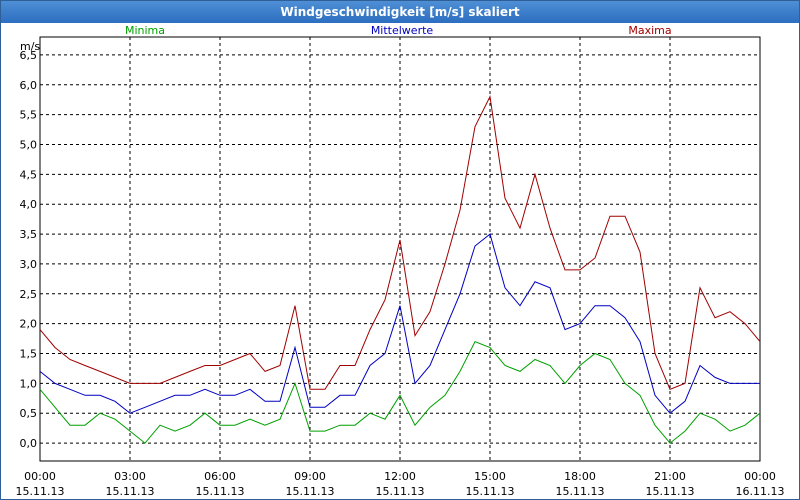 This screenshot has height=500, width=800. What do you see at coordinates (130, 476) in the screenshot?
I see `x-tick-time: 03:00` at bounding box center [130, 476].